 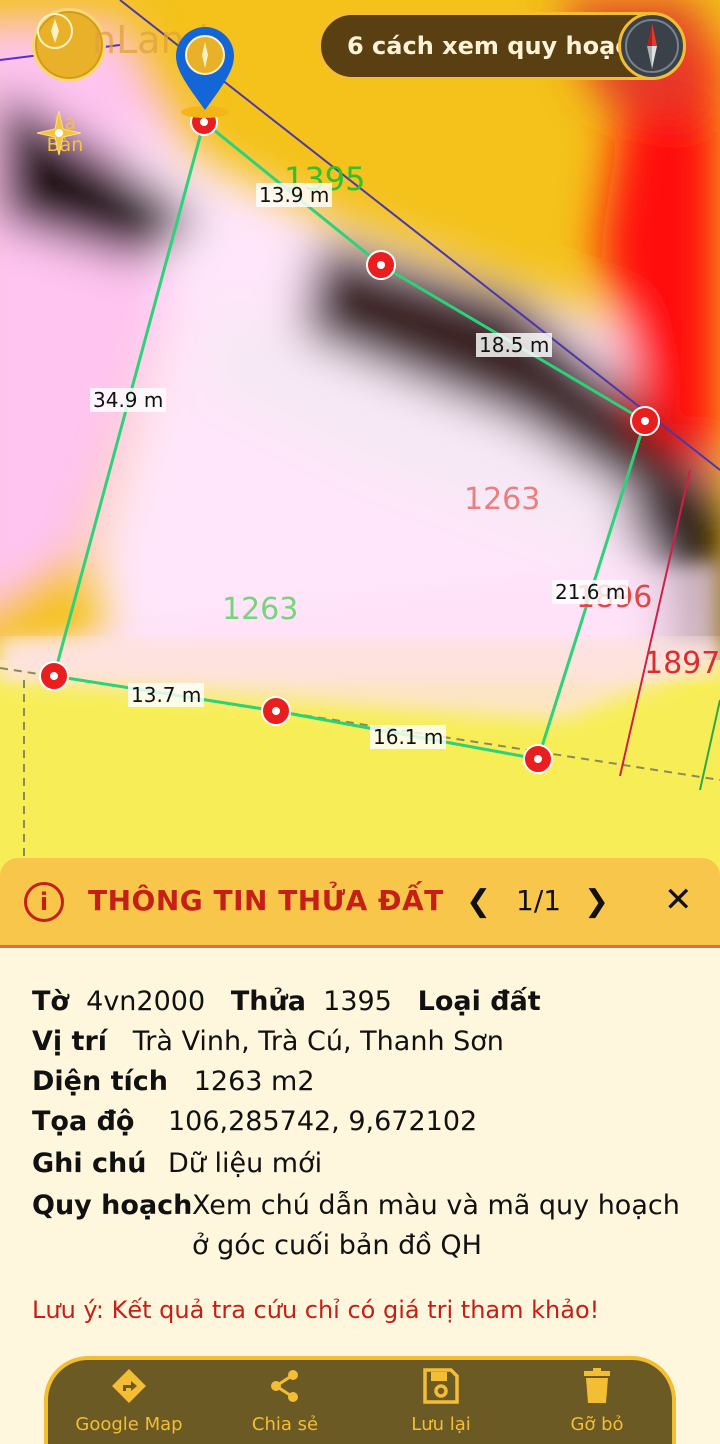 What do you see at coordinates (539, 900) in the screenshot?
I see `page-indicator: 1/1` at bounding box center [539, 900].